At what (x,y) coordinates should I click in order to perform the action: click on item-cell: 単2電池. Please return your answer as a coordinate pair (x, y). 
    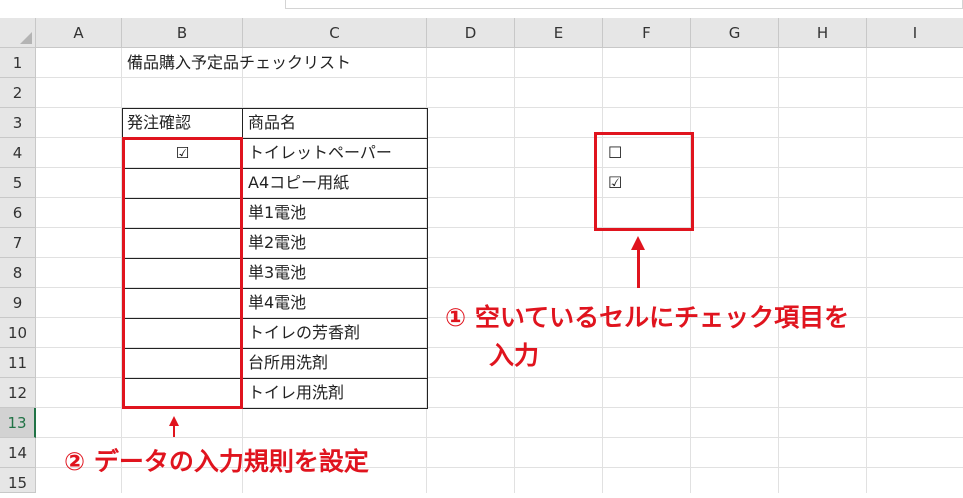
    Looking at the image, I should click on (274, 243).